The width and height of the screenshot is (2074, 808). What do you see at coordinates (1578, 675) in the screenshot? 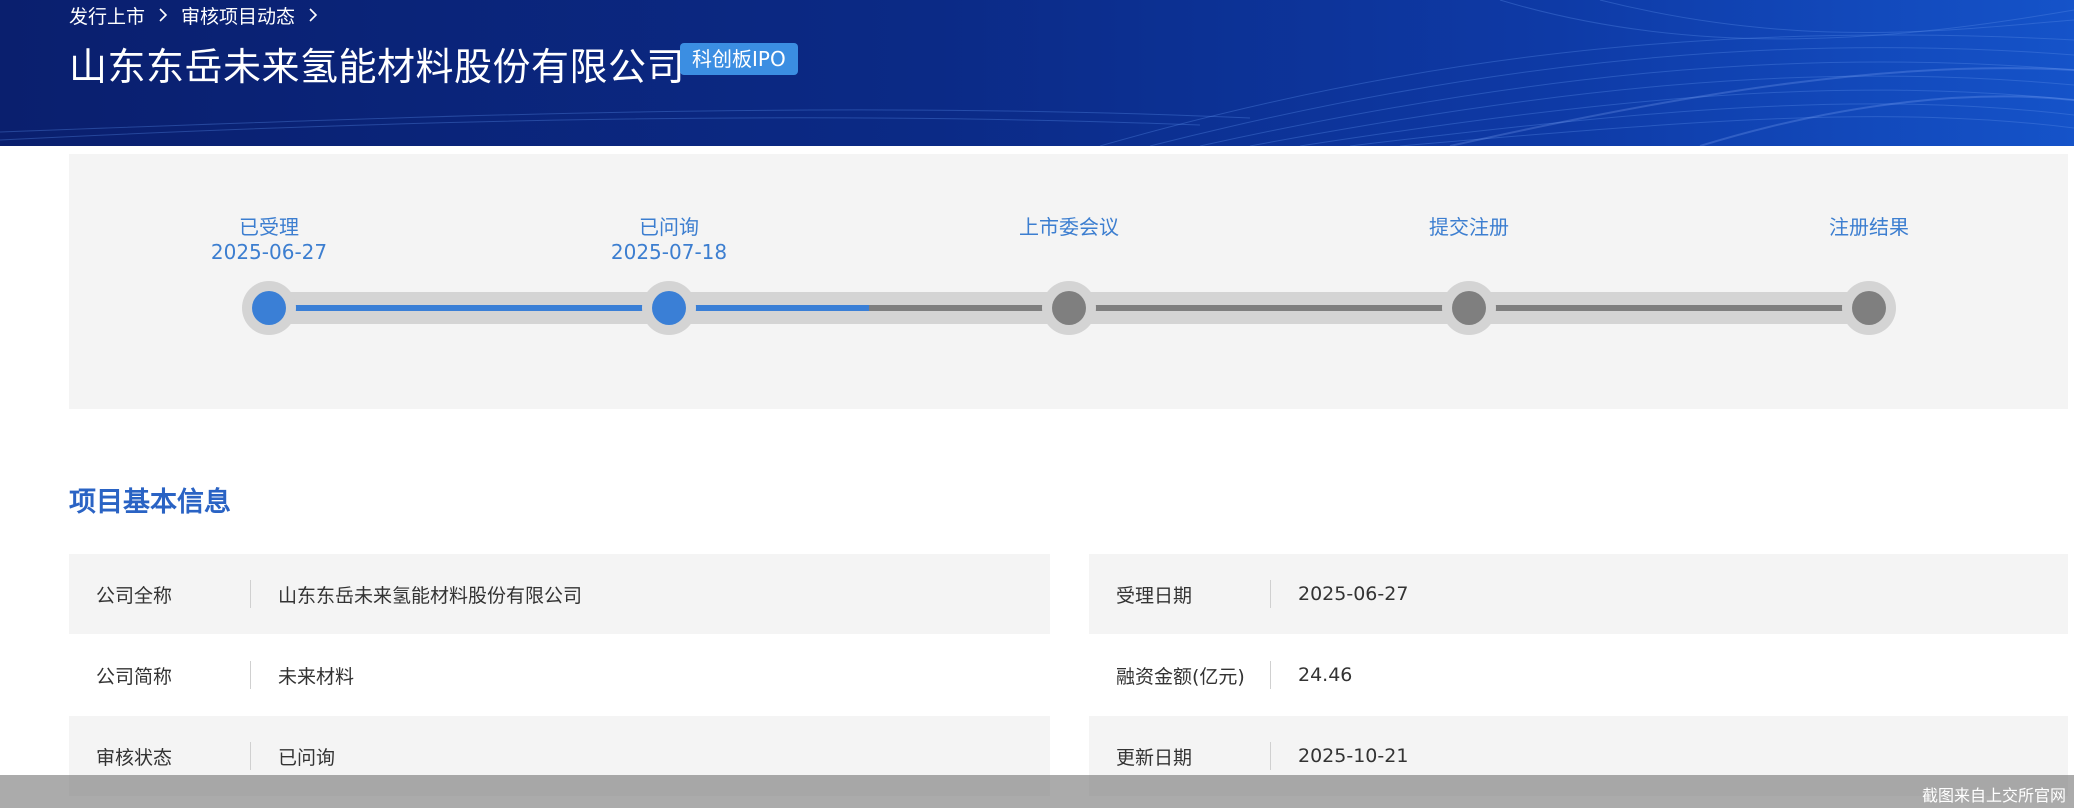
I see `info-row-financing-amount: 融资金额(亿元) 24.46` at bounding box center [1578, 675].